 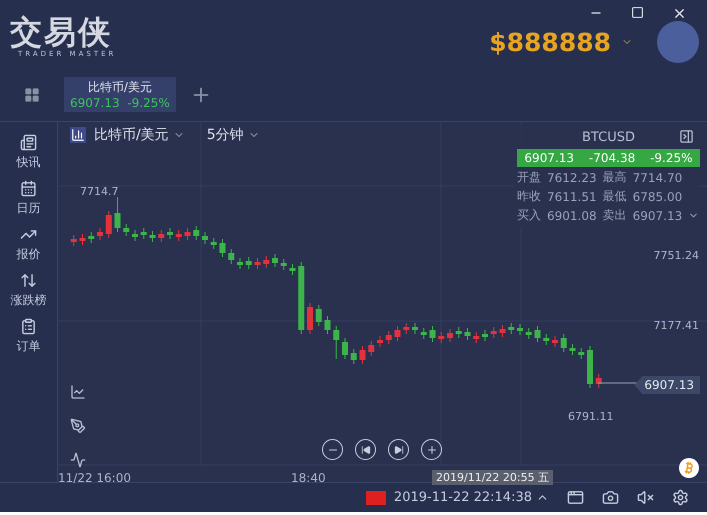 I want to click on camera-icon, so click(x=610, y=497).